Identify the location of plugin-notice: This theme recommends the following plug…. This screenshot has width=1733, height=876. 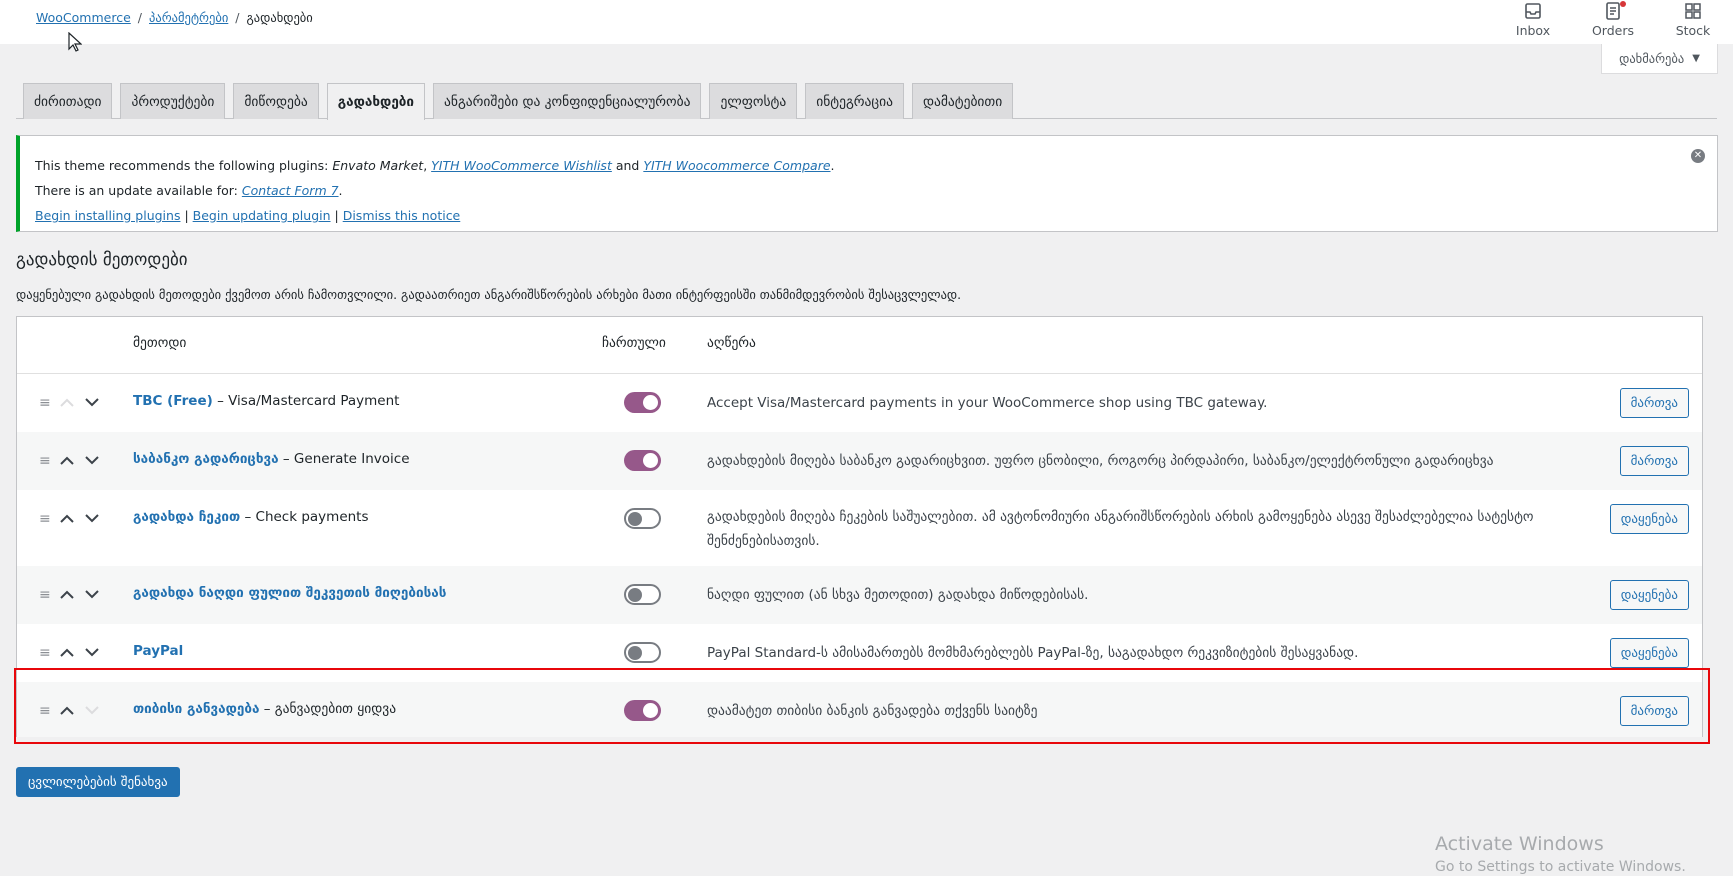
(867, 183).